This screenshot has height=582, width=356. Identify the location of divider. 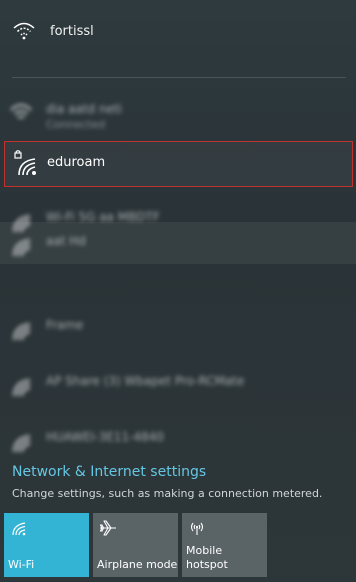
(179, 77).